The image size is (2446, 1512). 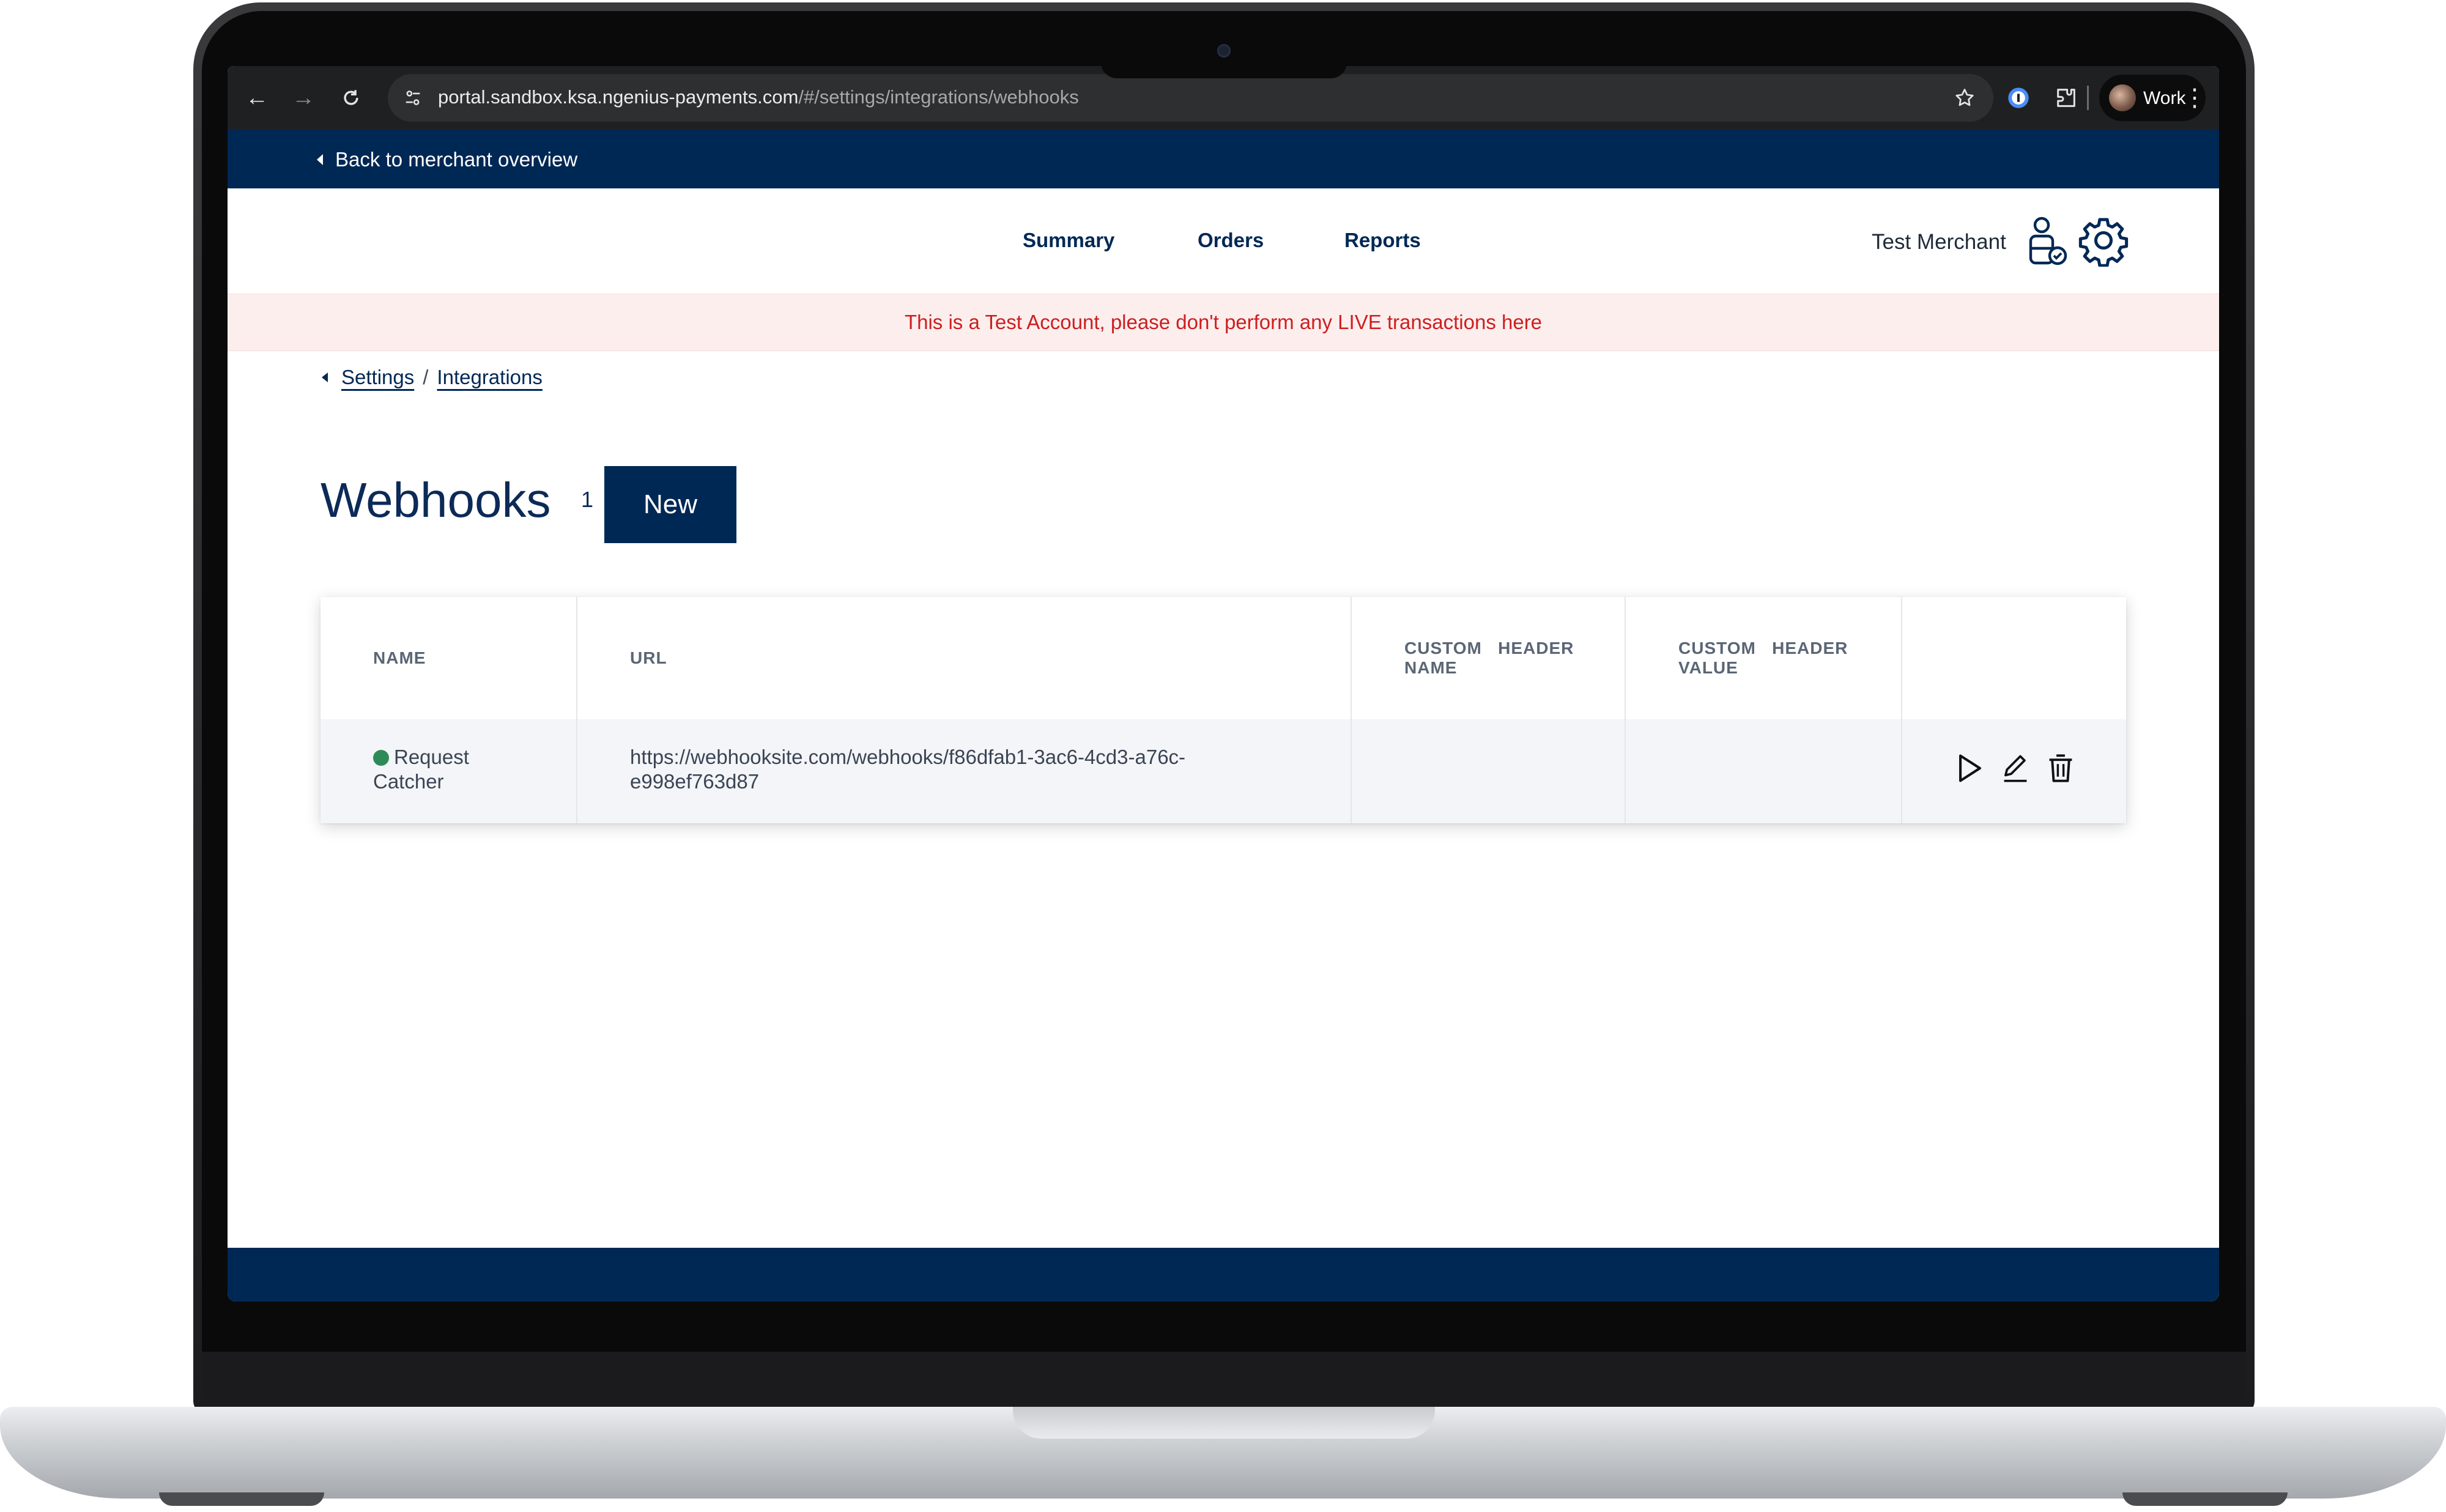 I want to click on webhook-count: 1, so click(x=587, y=499).